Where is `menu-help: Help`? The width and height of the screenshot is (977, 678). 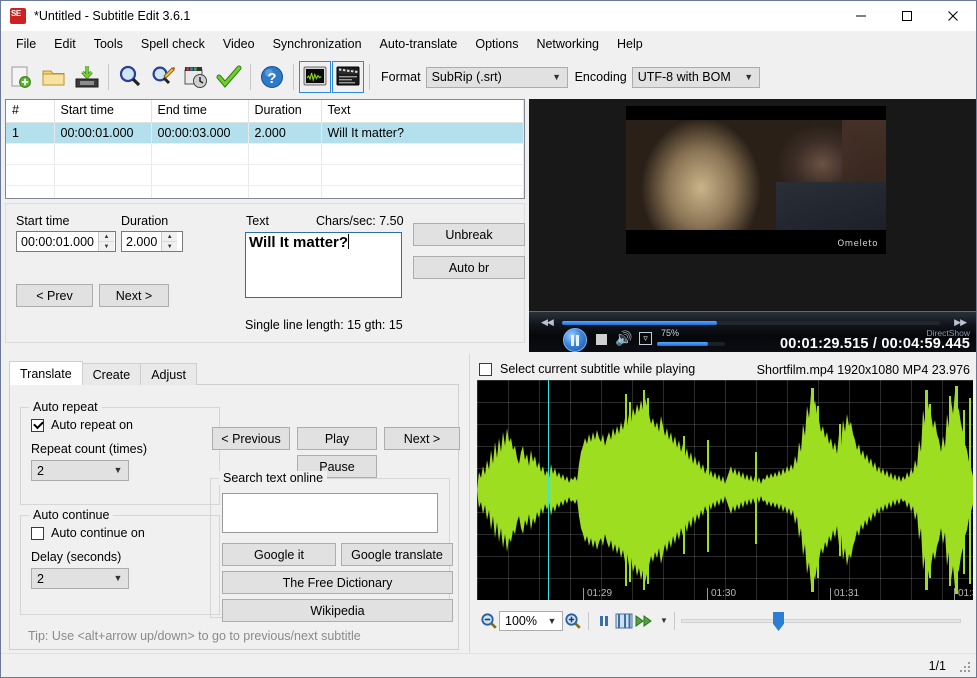 menu-help: Help is located at coordinates (630, 44).